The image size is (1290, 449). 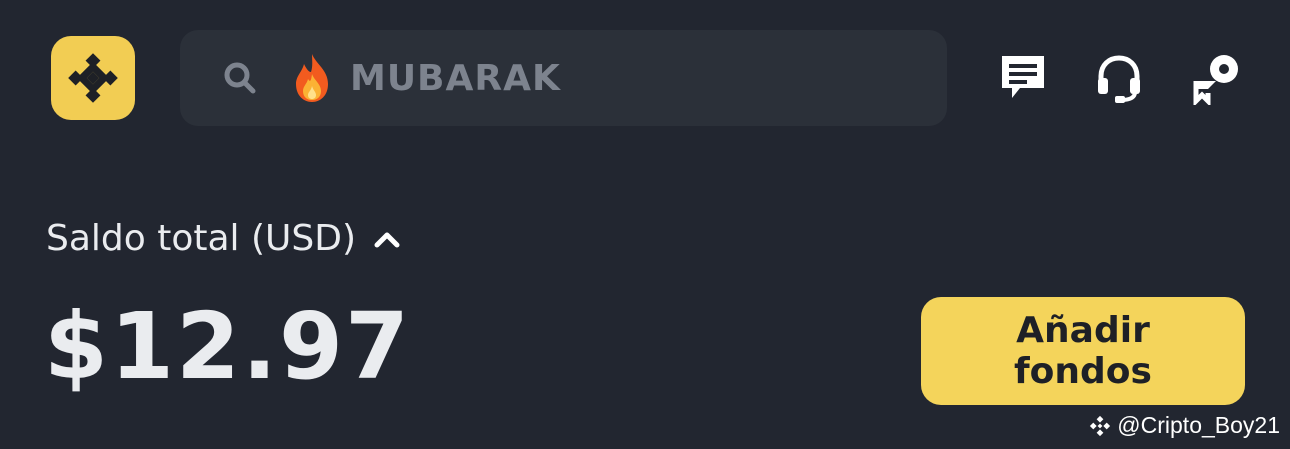 I want to click on total-balance-amount: $12.97, so click(x=228, y=346).